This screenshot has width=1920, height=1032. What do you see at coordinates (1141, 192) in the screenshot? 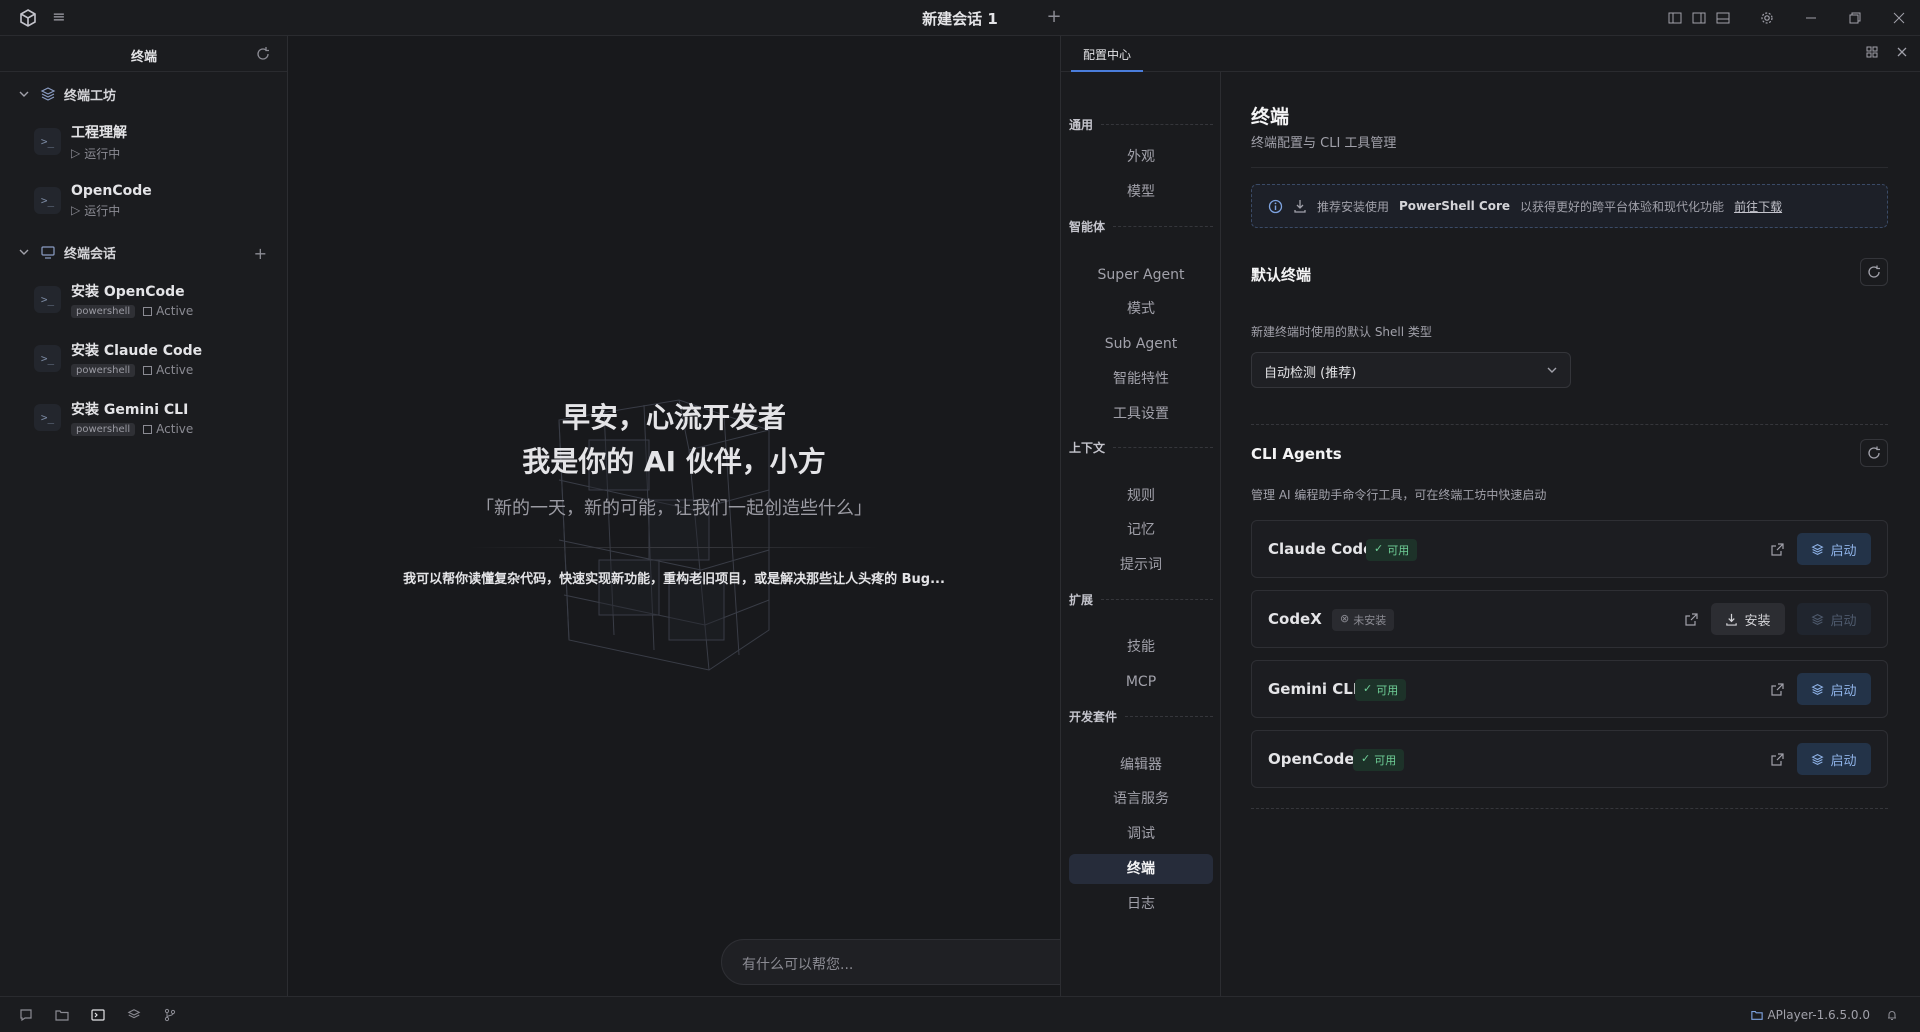
I see `nav-item-models: 模型` at bounding box center [1141, 192].